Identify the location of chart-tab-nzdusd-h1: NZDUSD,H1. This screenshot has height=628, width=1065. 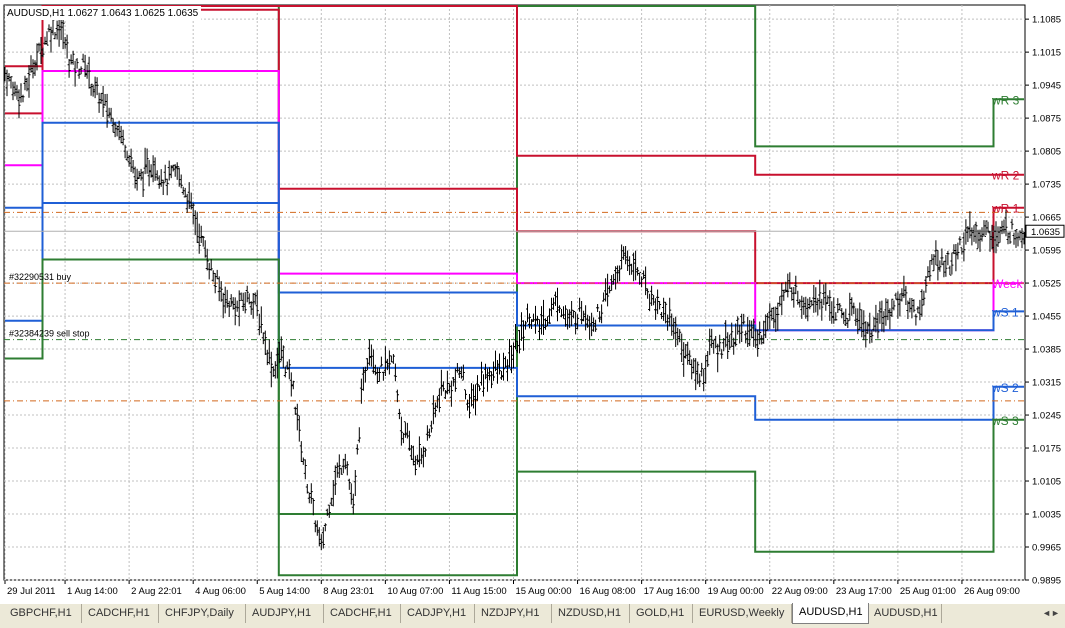
(591, 613).